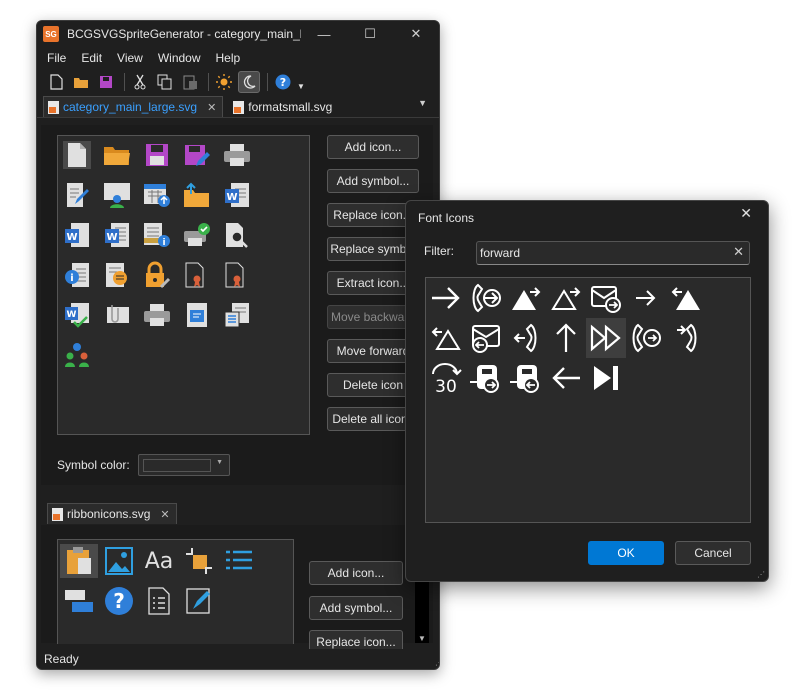  I want to click on font-icon: Aa, so click(159, 561).